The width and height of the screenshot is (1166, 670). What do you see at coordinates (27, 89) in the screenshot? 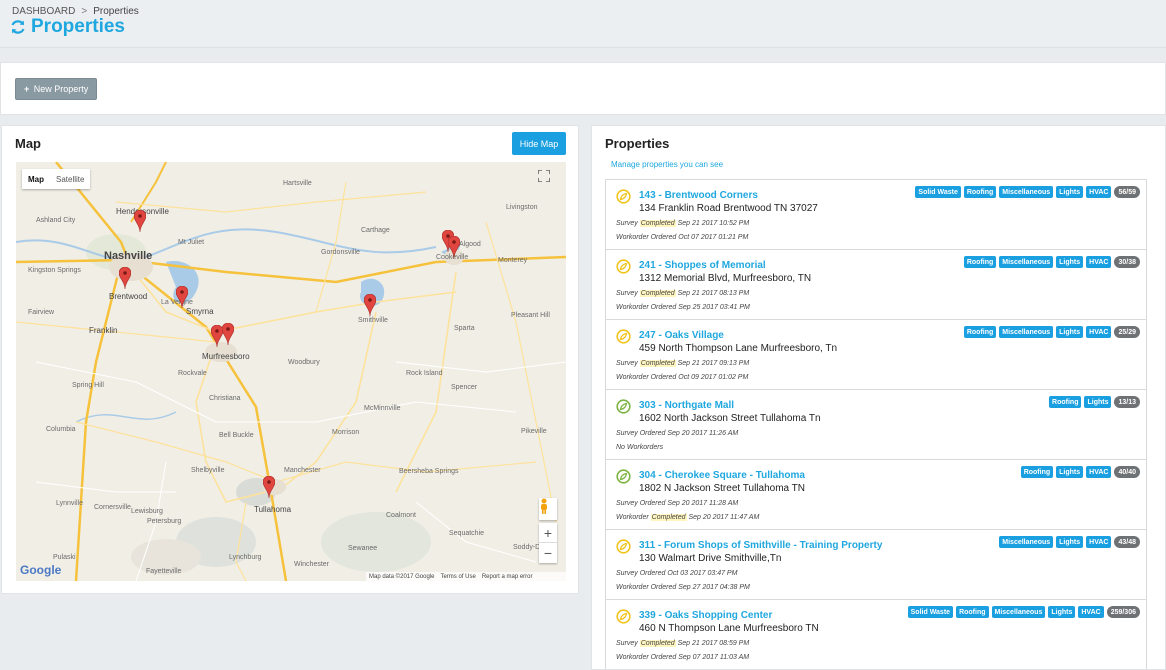
I see `plus-icon: +` at bounding box center [27, 89].